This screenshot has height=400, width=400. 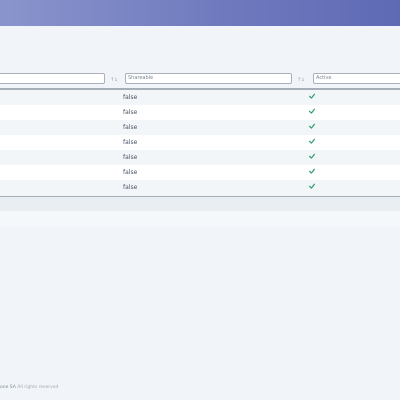 What do you see at coordinates (141, 78) in the screenshot?
I see `shareable-filter-placeholder: Shareable` at bounding box center [141, 78].